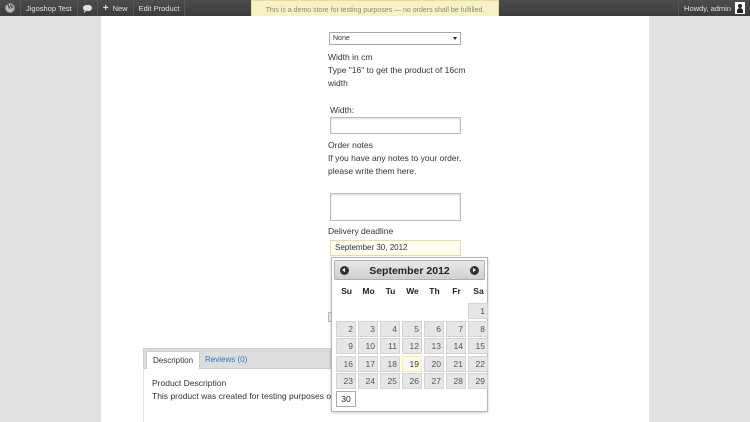 The height and width of the screenshot is (422, 750). I want to click on calendar-day: 19, so click(412, 363).